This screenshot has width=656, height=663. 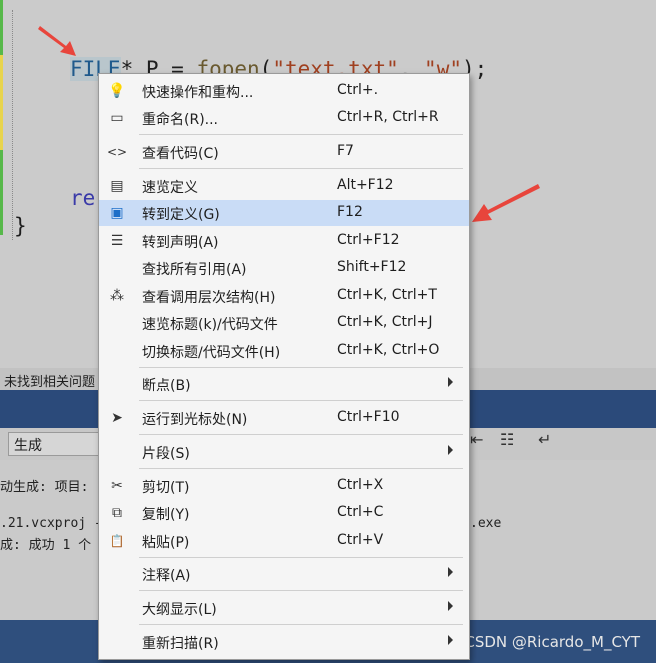 I want to click on menu-item-rename: ▭ 重命名(R)... Ctrl+R, Ctrl+R, so click(x=284, y=118).